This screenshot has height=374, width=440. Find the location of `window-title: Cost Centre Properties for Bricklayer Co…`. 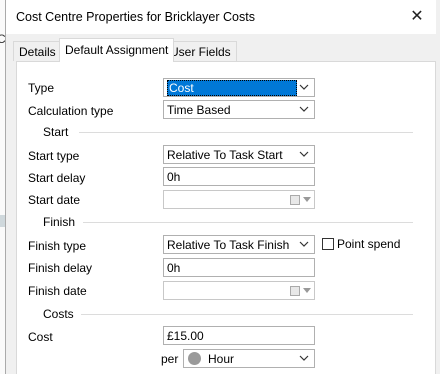

window-title: Cost Centre Properties for Bricklayer Co… is located at coordinates (135, 17).